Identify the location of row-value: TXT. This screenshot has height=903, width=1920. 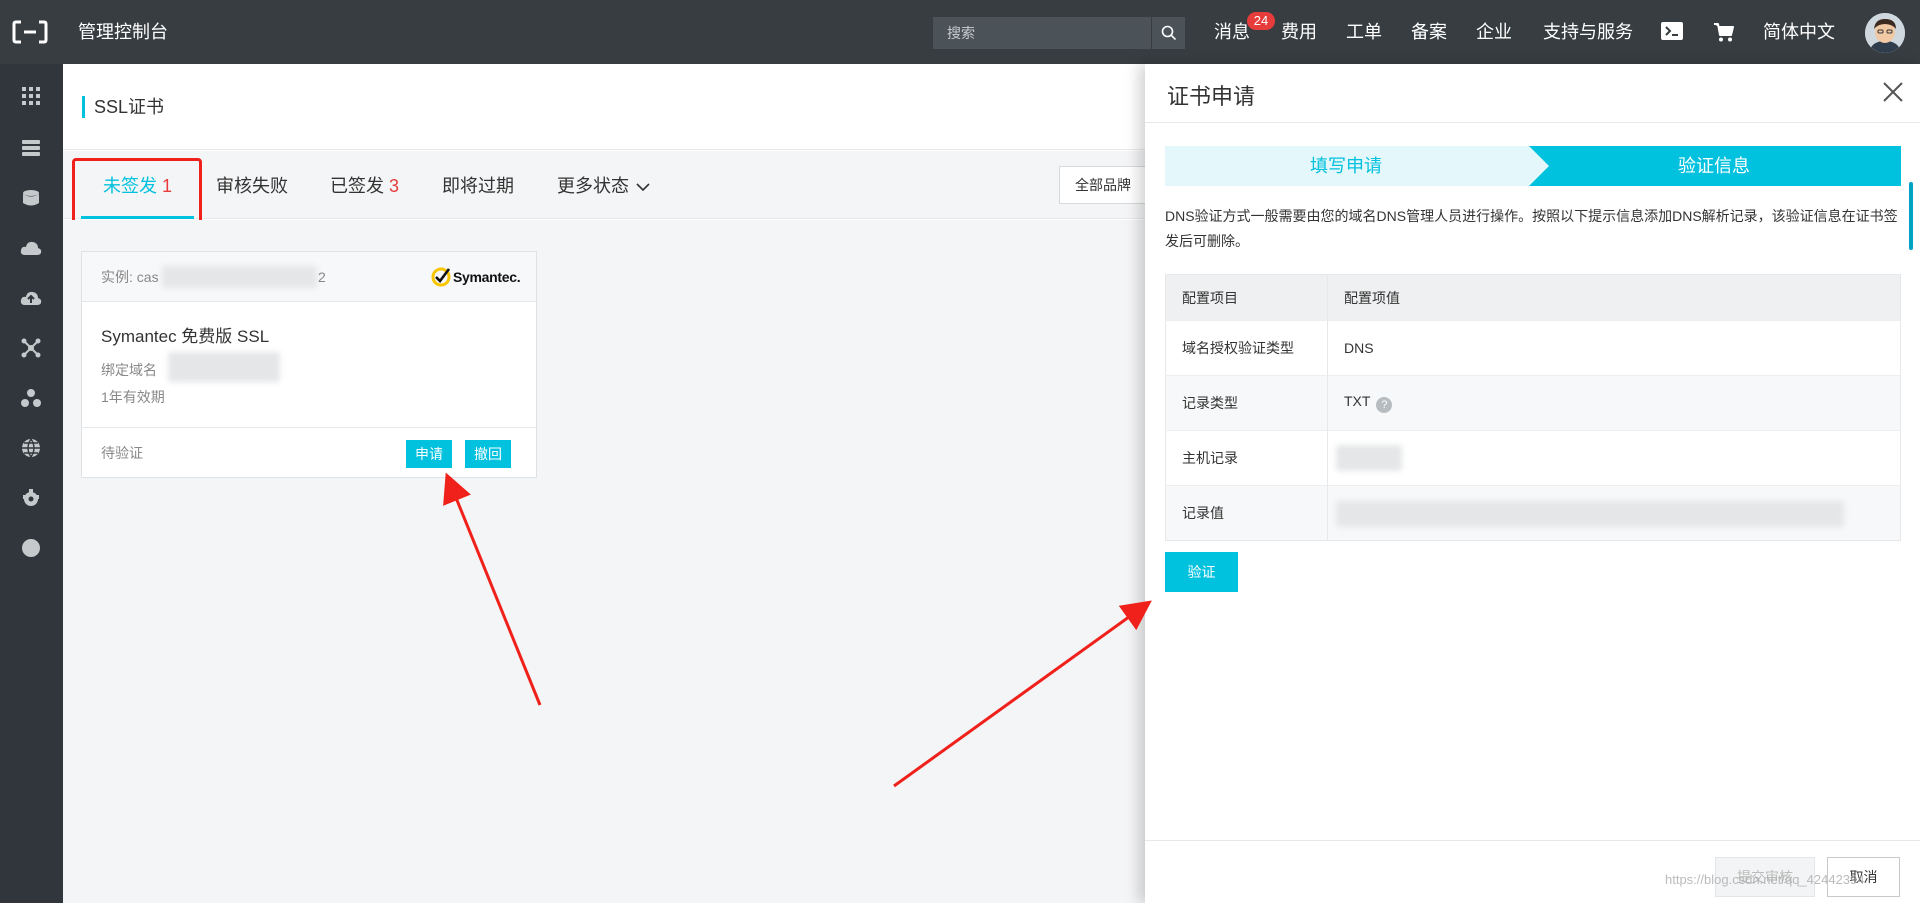
(1357, 401).